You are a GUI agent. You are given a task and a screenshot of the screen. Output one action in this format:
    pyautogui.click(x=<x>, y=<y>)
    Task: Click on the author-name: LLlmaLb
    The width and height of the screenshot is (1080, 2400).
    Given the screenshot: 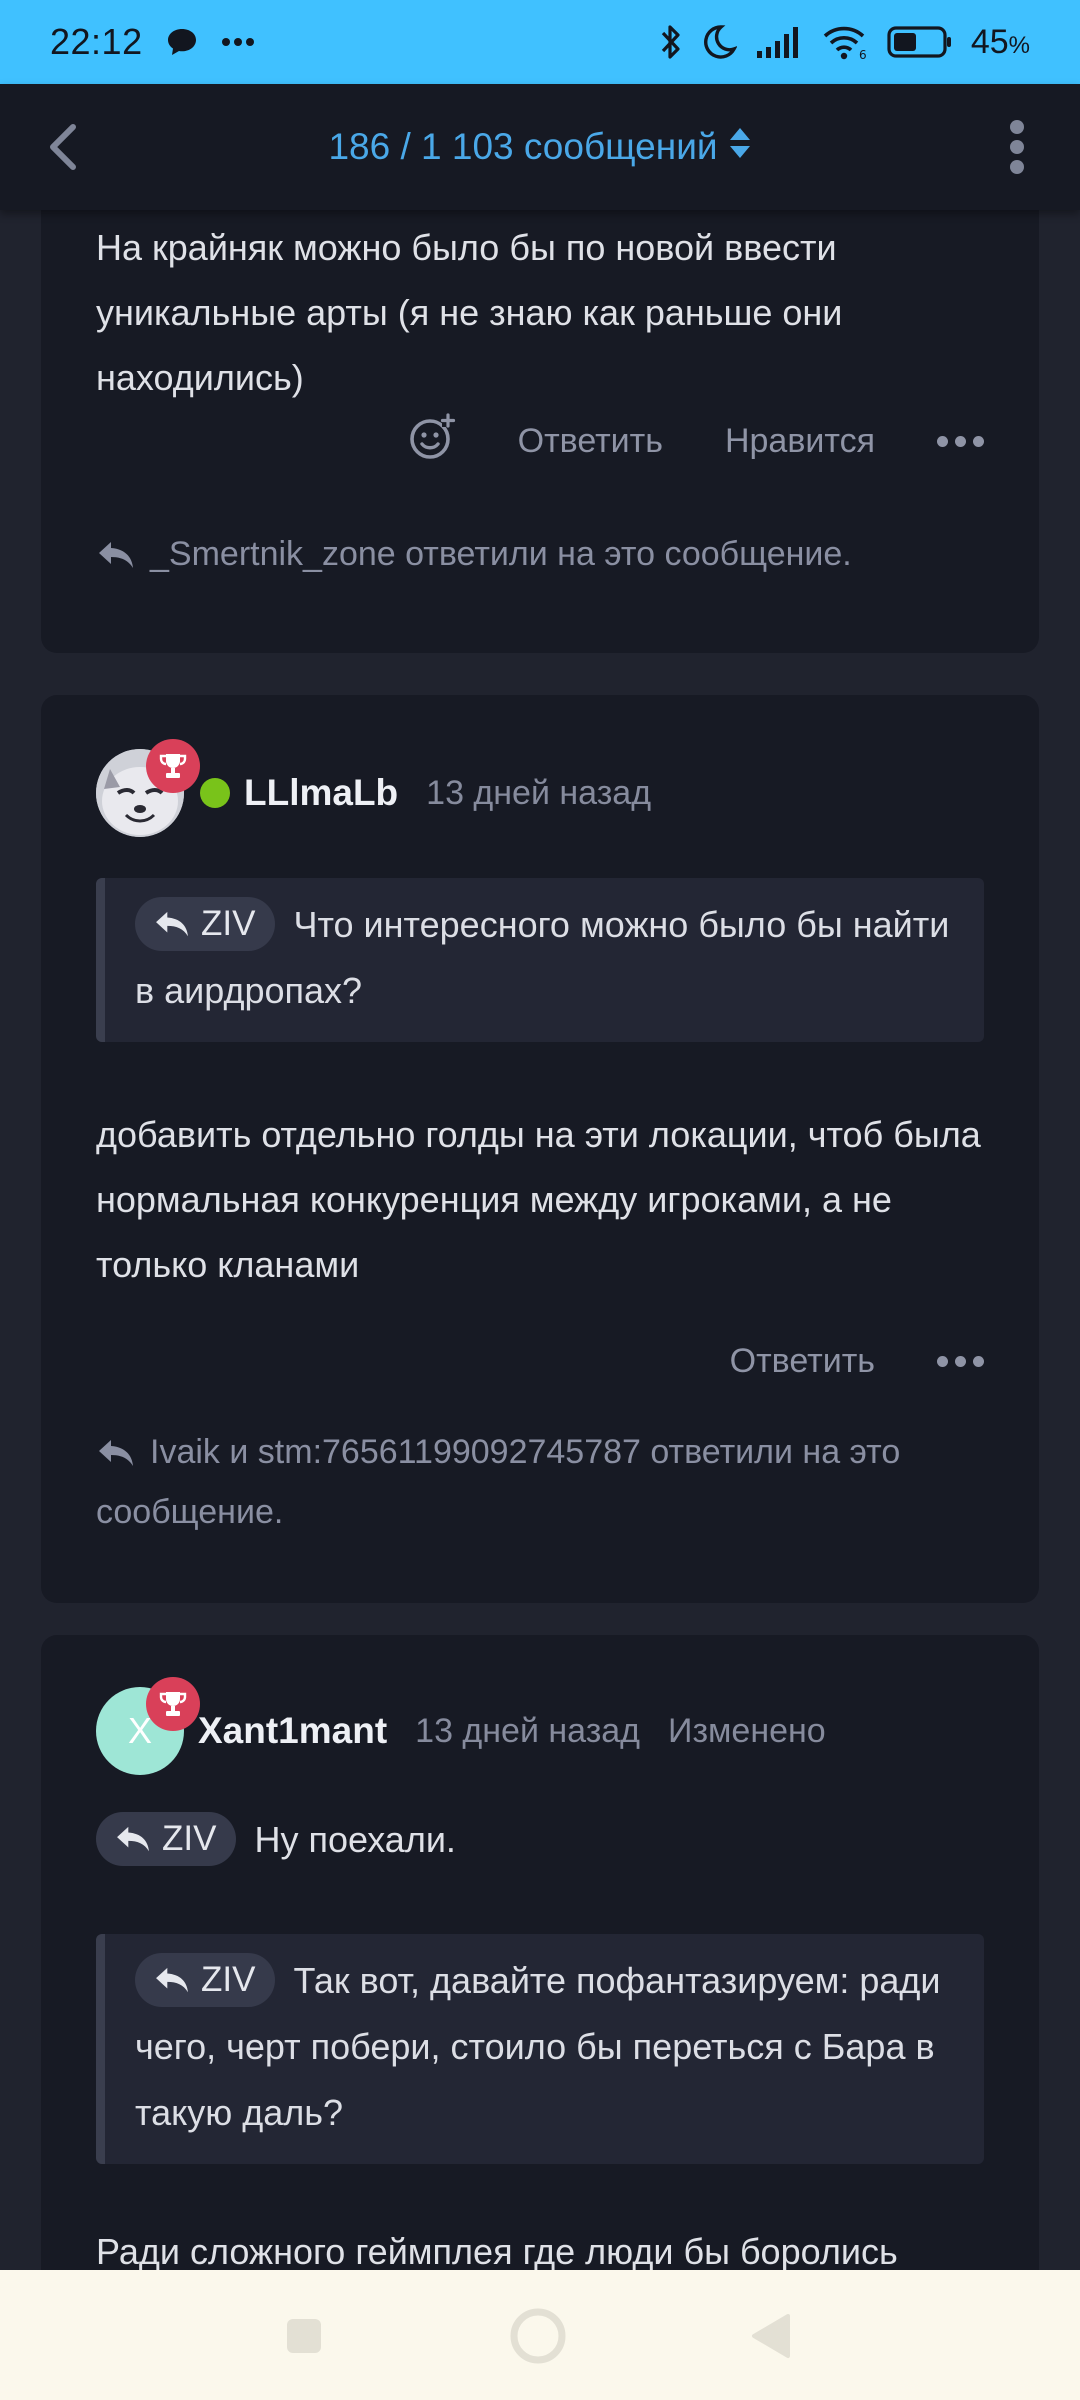 What is the action you would take?
    pyautogui.click(x=321, y=793)
    